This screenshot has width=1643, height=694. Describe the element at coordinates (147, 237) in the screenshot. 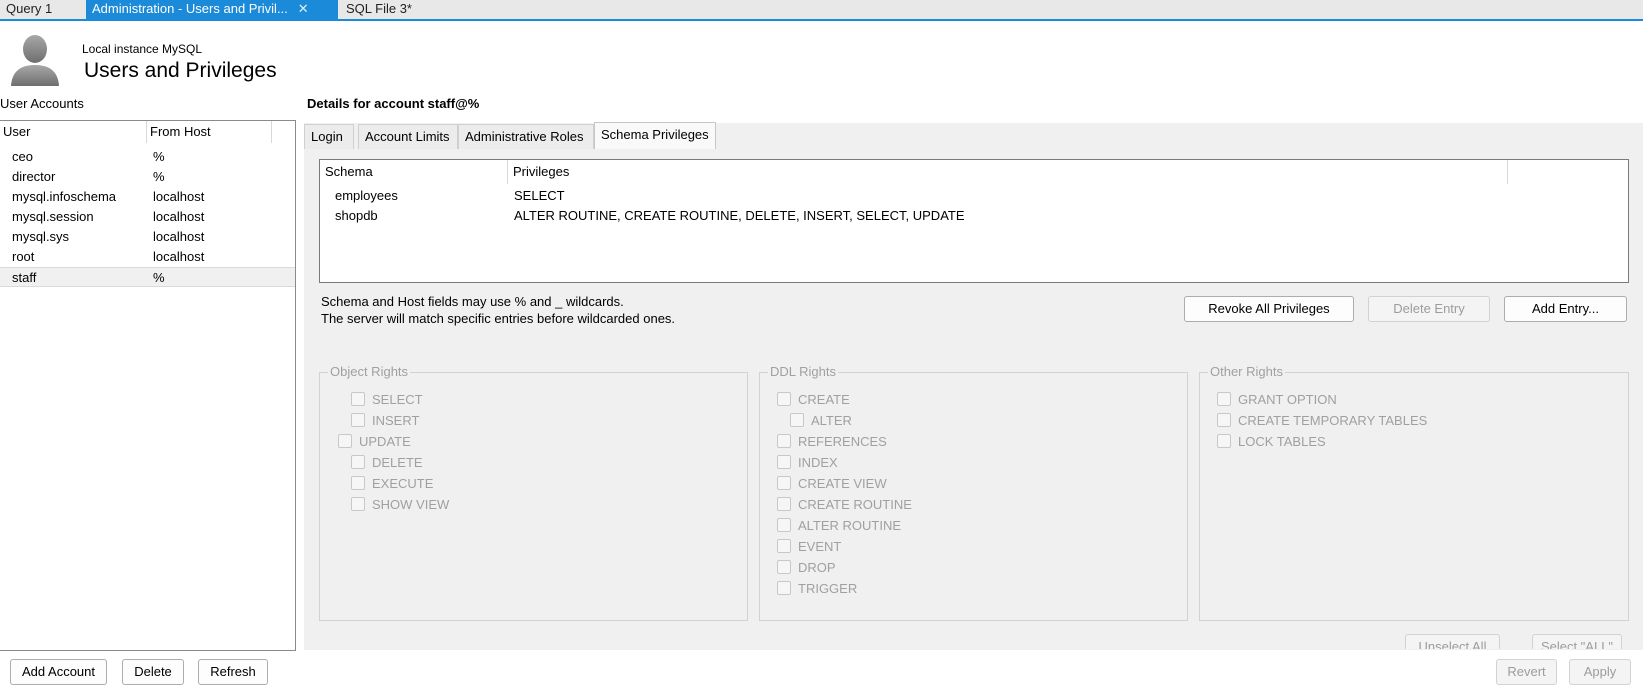

I see `table-row: mysql.sys localhost` at that location.